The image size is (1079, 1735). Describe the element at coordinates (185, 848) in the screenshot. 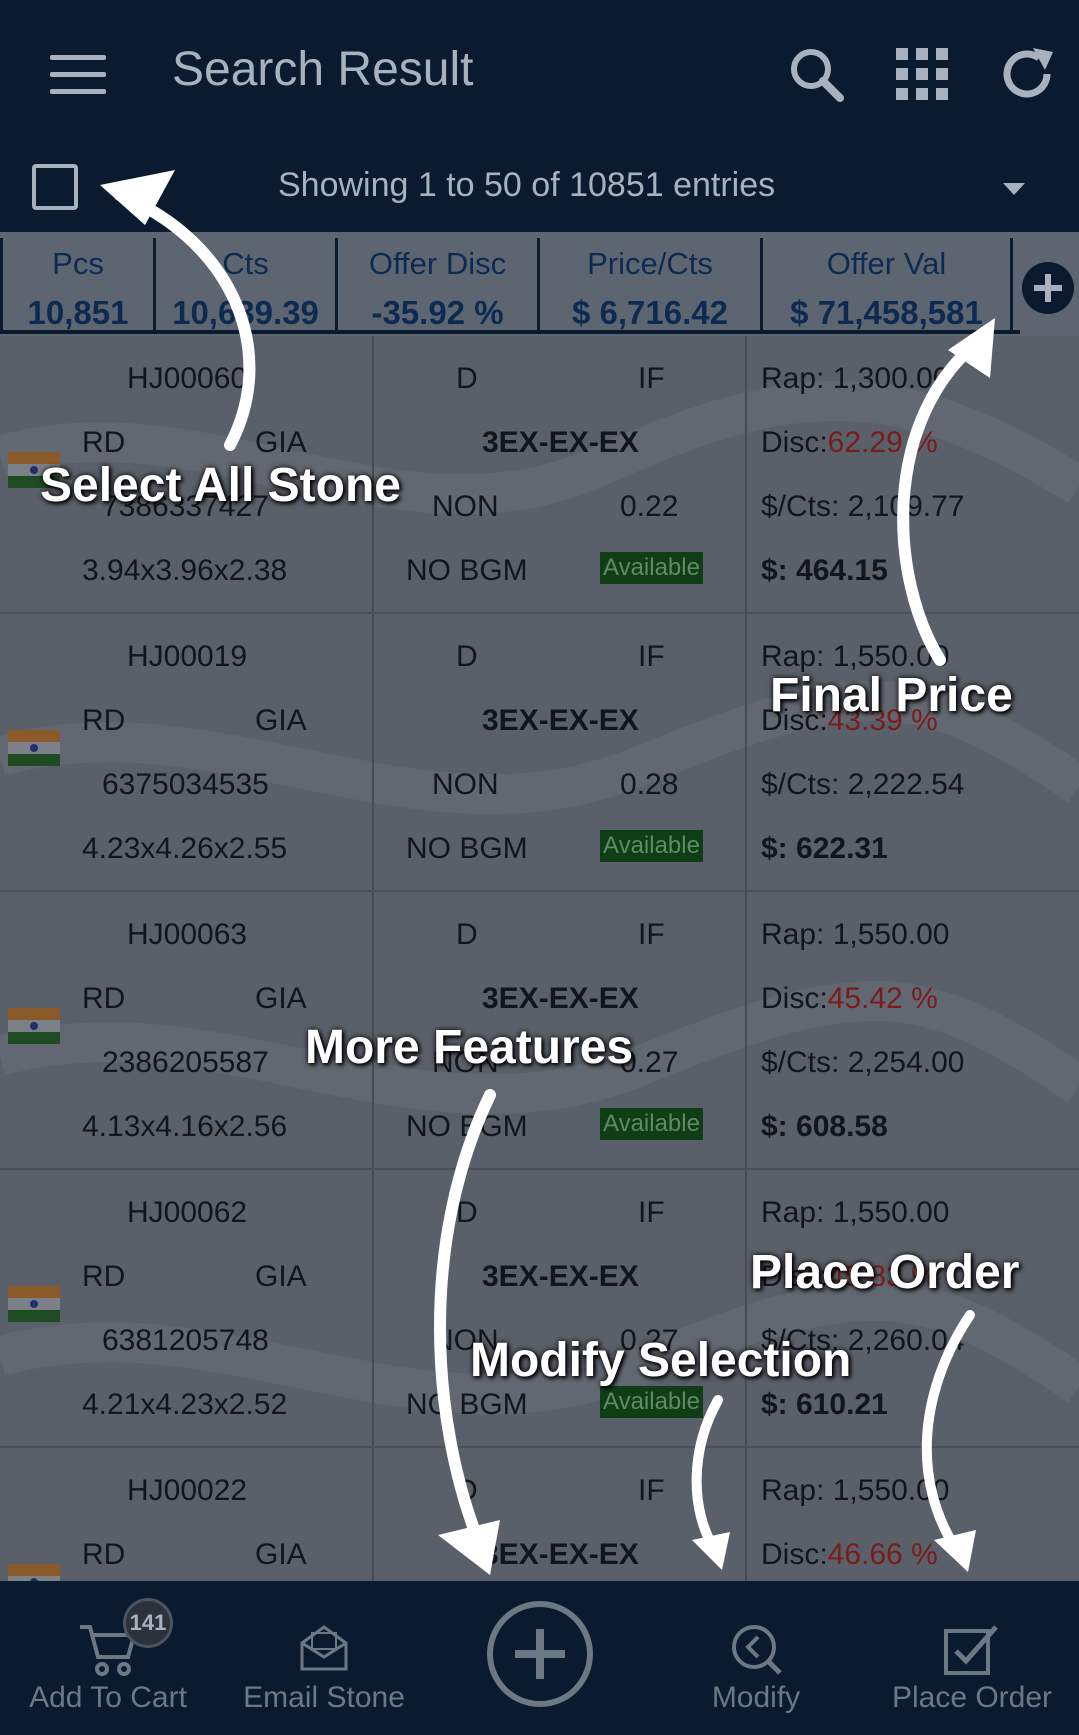

I see `measurements: 4.23x4.26x2.55` at that location.